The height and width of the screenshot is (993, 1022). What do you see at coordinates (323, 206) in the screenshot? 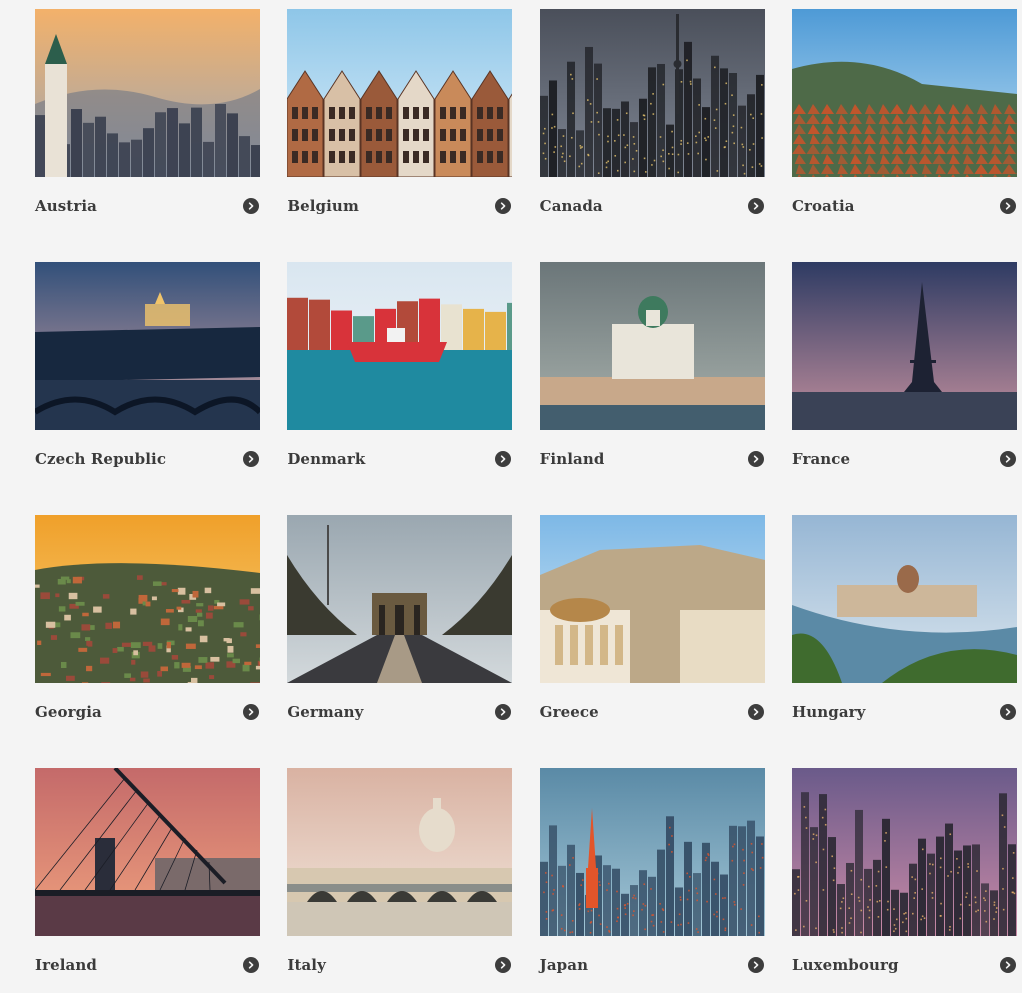
I see `country-name: Belgium` at bounding box center [323, 206].